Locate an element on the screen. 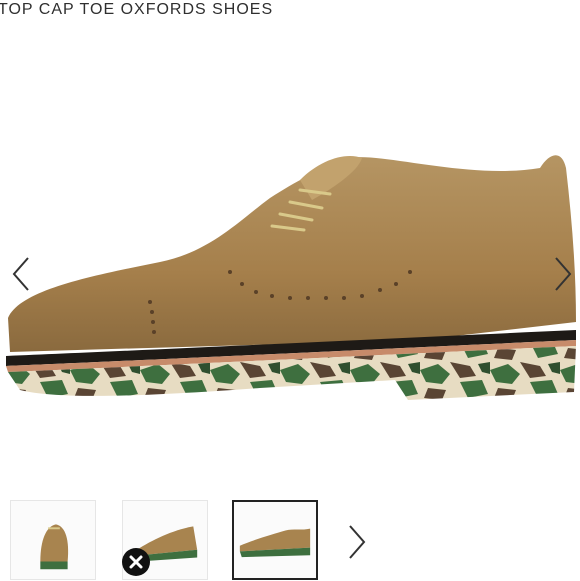 This screenshot has width=580, height=581. thumbnail-next-arrow is located at coordinates (356, 542).